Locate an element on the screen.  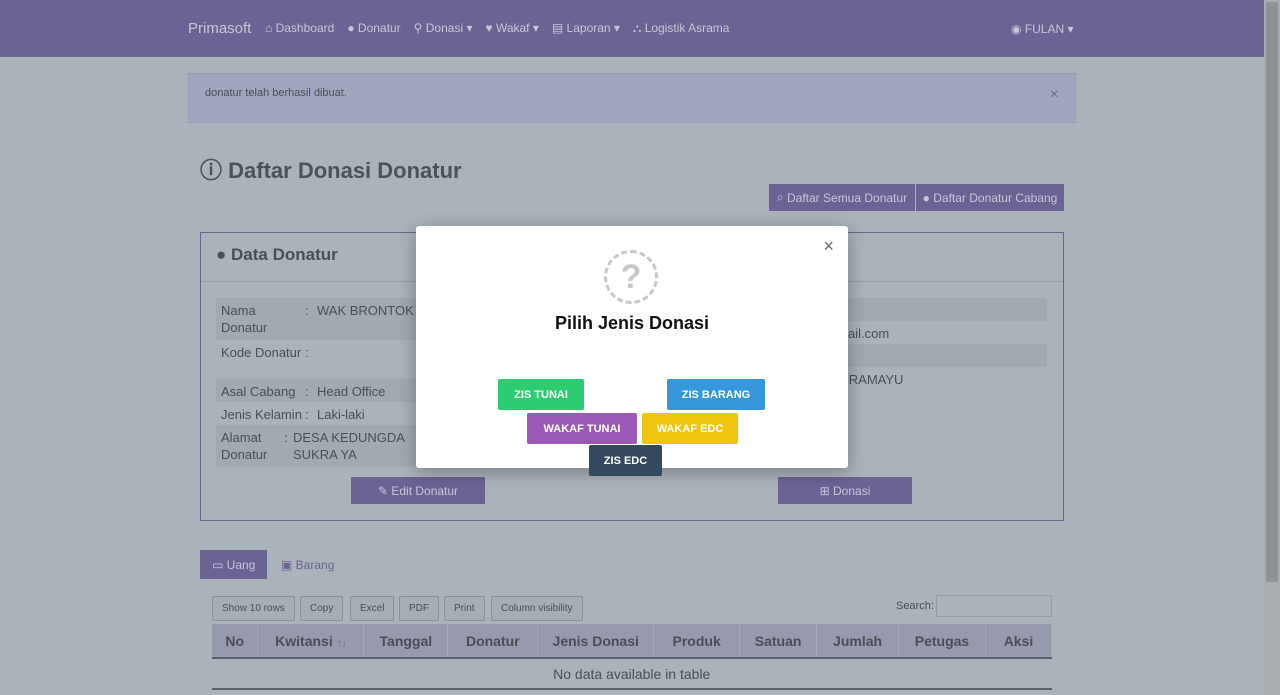
header-label: Tanggal is located at coordinates (406, 640).